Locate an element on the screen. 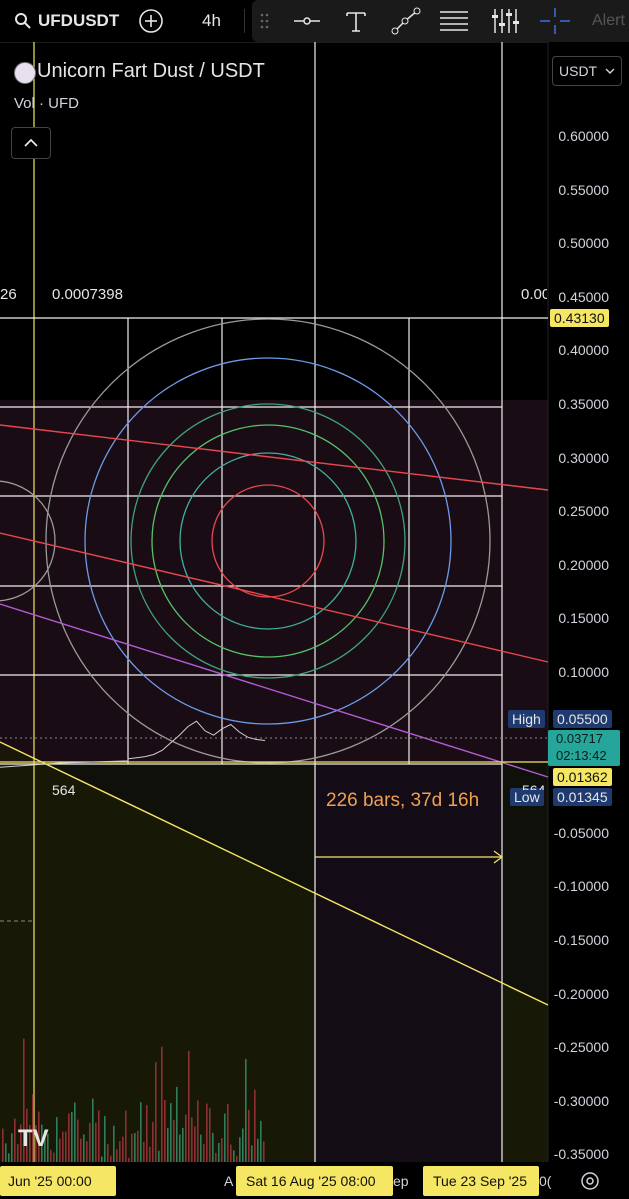 The width and height of the screenshot is (629, 1199). low-label: Low is located at coordinates (527, 797).